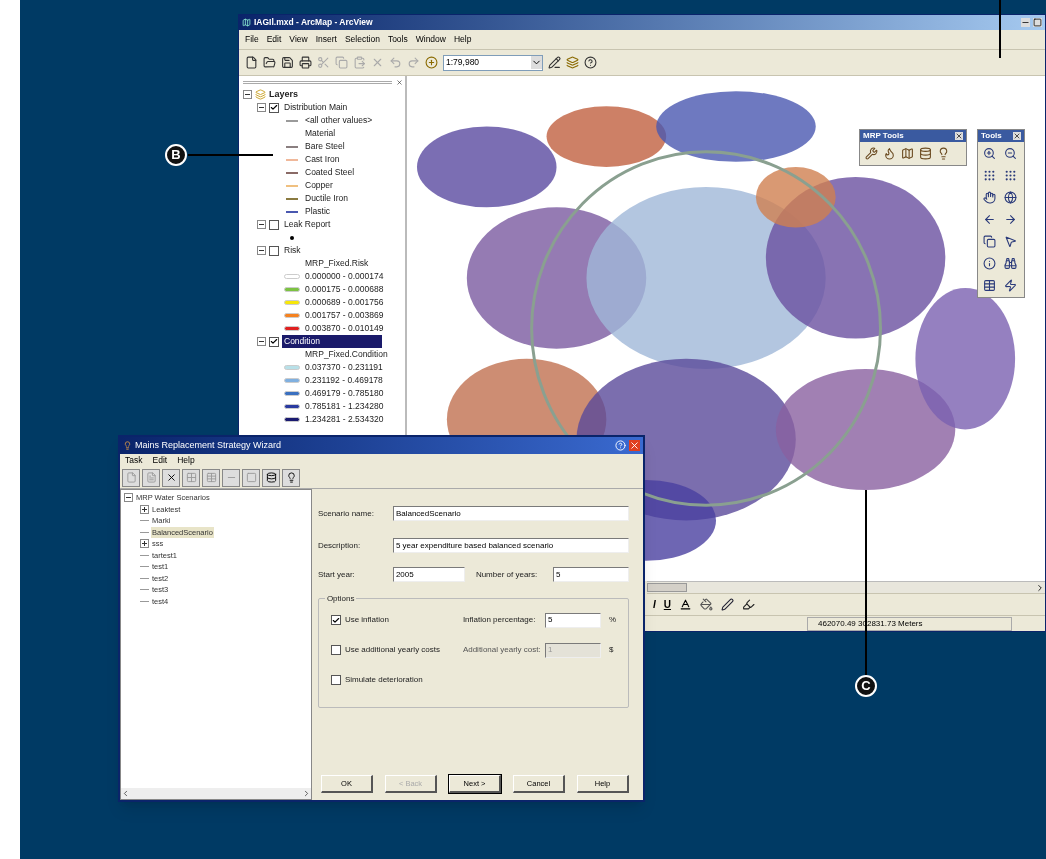  Describe the element at coordinates (706, 604) in the screenshot. I see `fill-color-icon` at that location.